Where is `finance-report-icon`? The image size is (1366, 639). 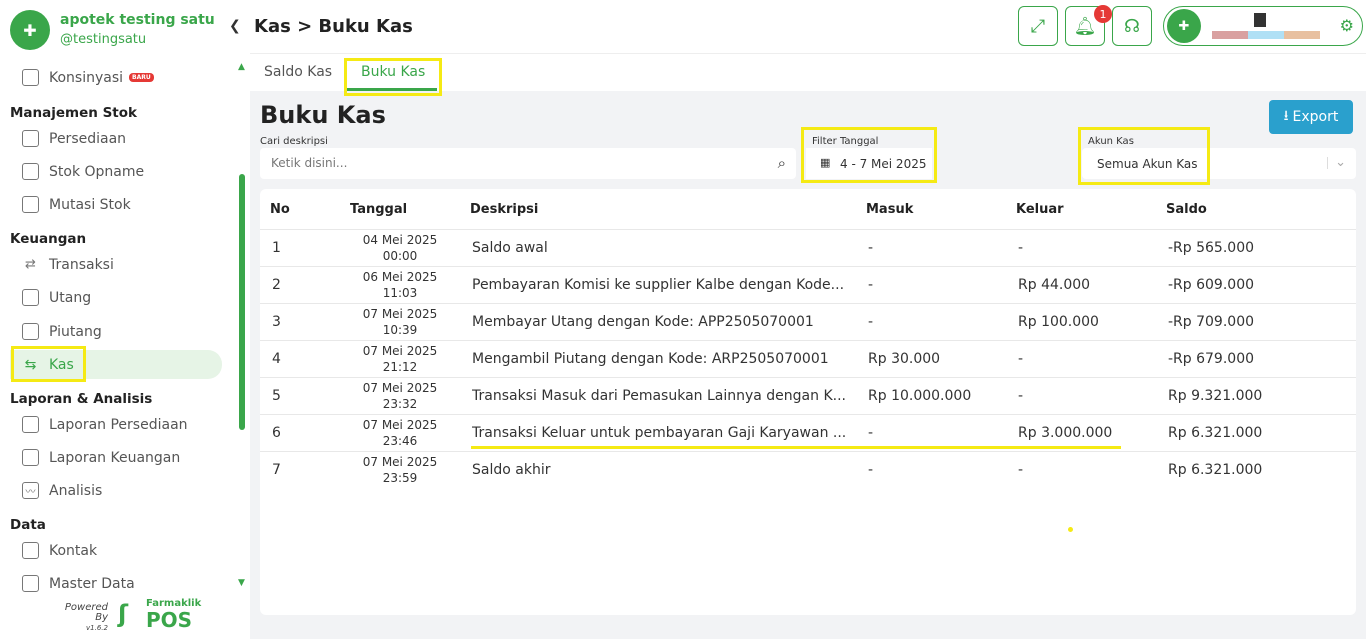 finance-report-icon is located at coordinates (30, 457).